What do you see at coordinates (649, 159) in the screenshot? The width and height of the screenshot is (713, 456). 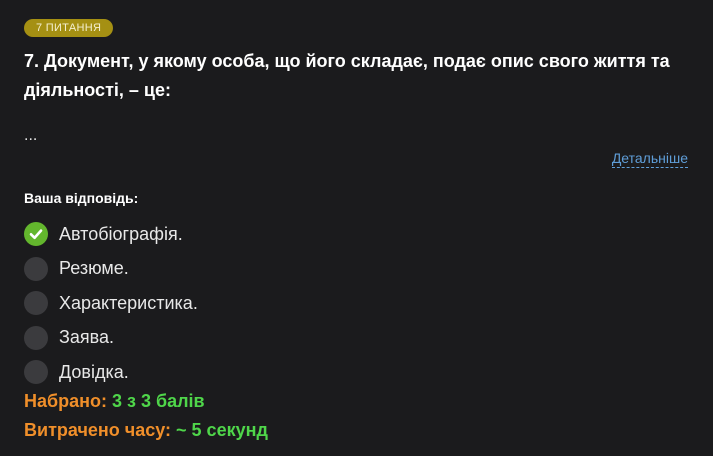 I see `details-link: Детальніше` at bounding box center [649, 159].